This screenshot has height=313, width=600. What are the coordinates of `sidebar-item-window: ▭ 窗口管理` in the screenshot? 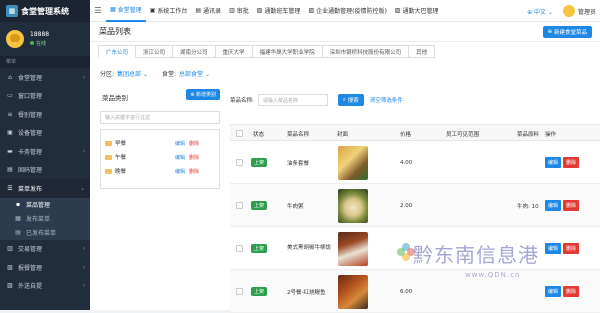 It's located at (45, 96).